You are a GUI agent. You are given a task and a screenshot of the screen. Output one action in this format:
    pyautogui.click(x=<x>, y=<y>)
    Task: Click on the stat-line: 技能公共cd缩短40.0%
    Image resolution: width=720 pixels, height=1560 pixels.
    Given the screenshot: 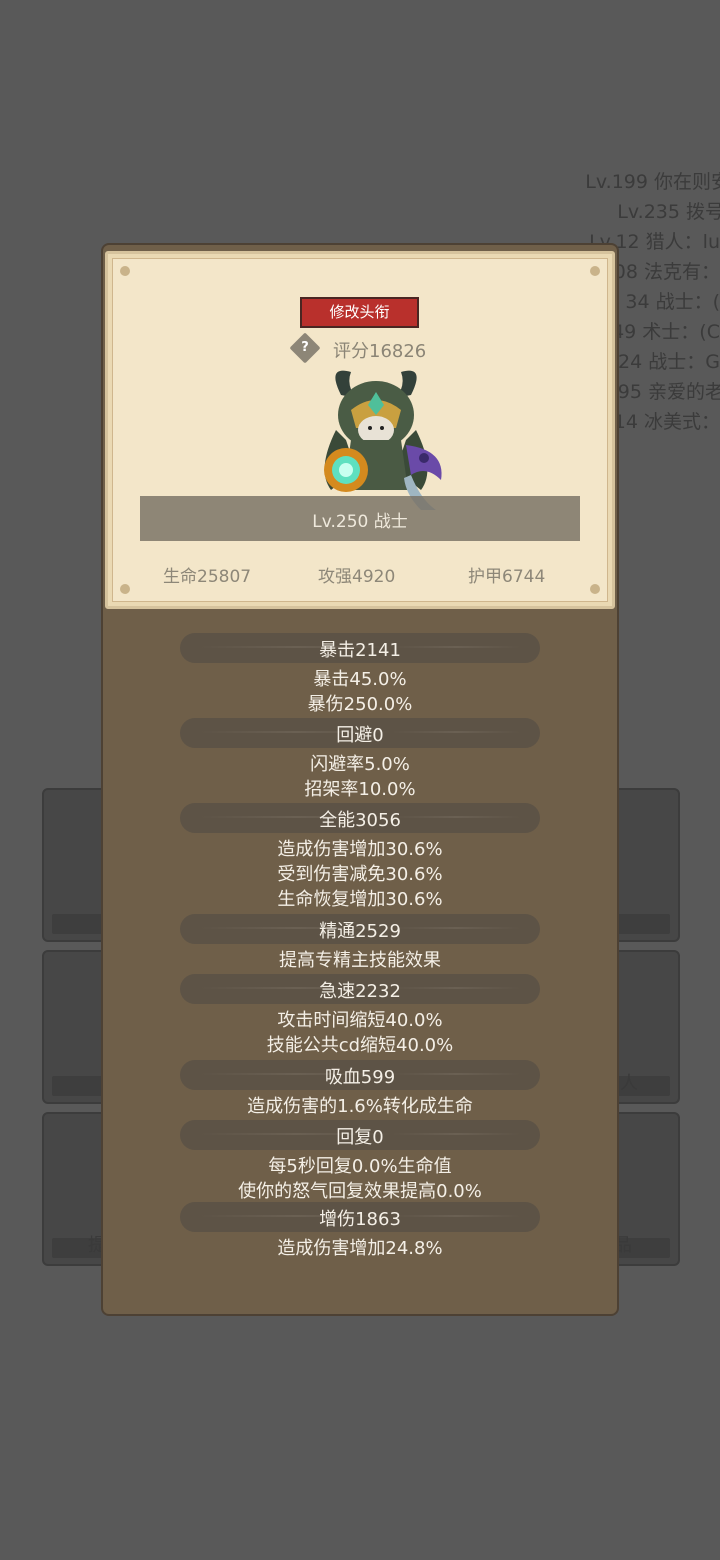 What is the action you would take?
    pyautogui.click(x=360, y=1045)
    